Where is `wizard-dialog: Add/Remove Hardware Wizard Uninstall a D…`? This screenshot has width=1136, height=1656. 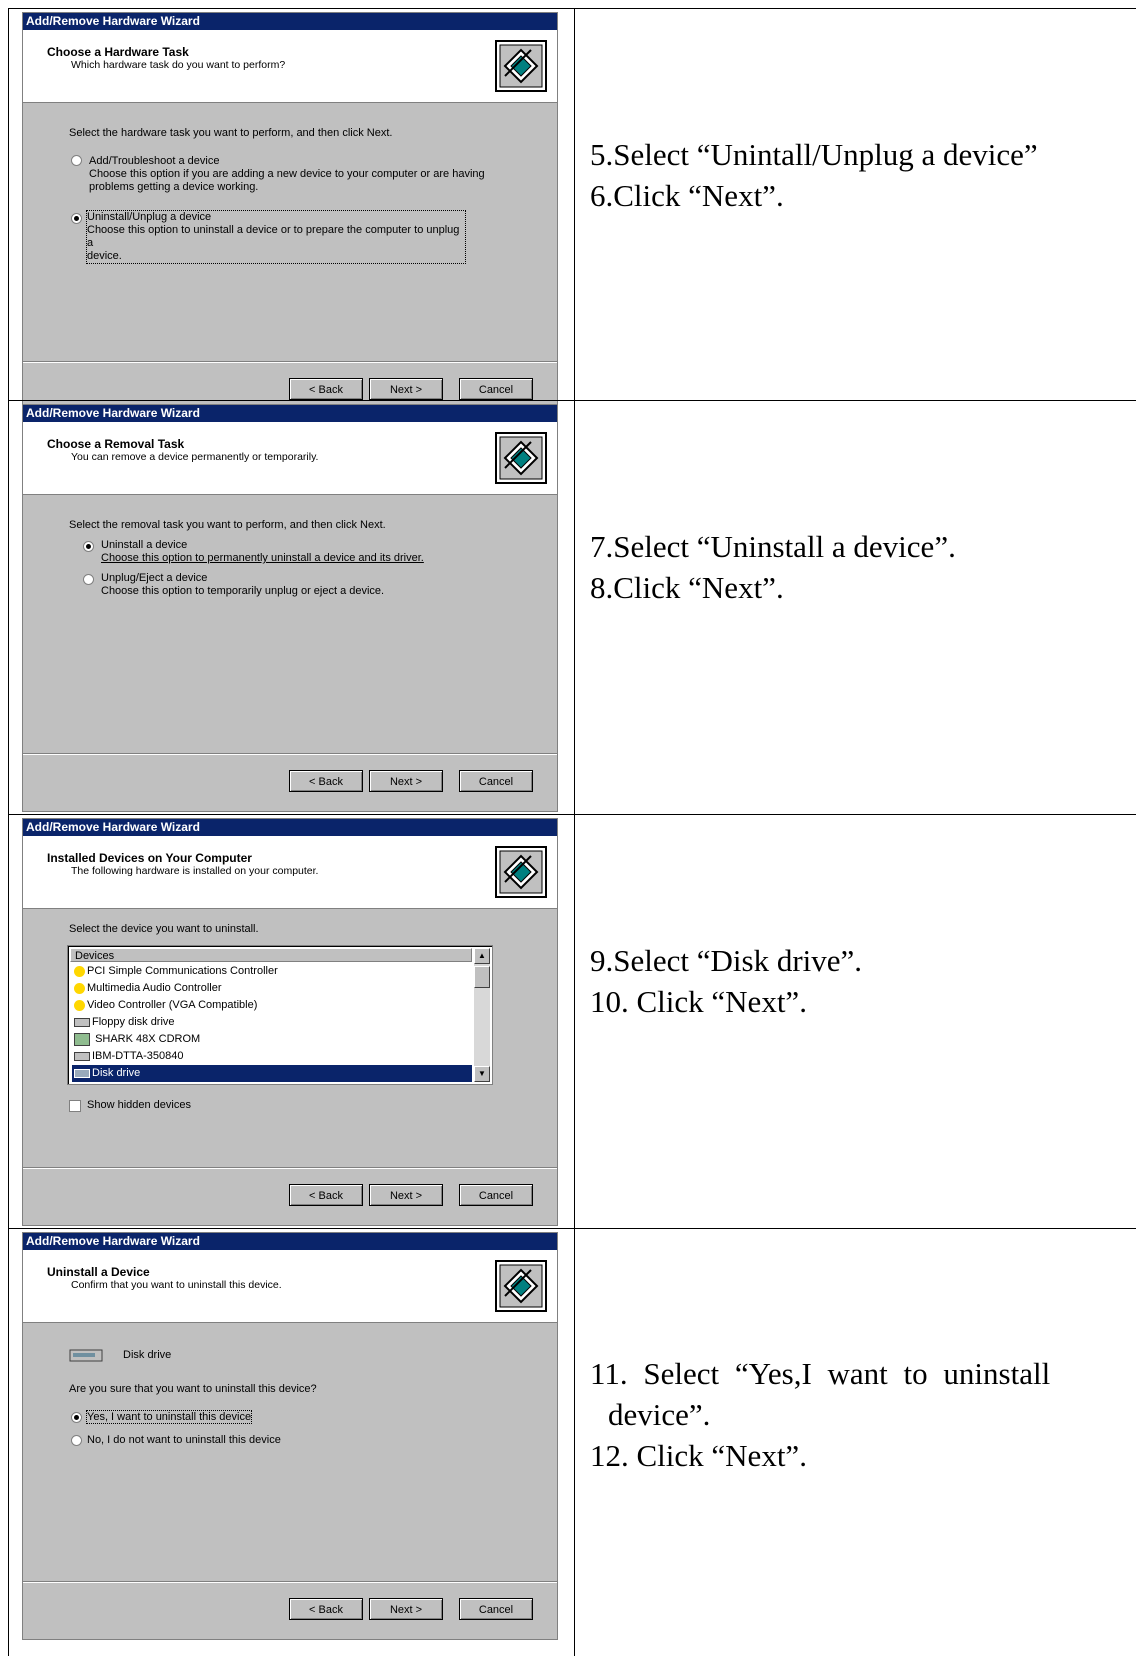
wizard-dialog: Add/Remove Hardware Wizard Uninstall a D… is located at coordinates (290, 1436).